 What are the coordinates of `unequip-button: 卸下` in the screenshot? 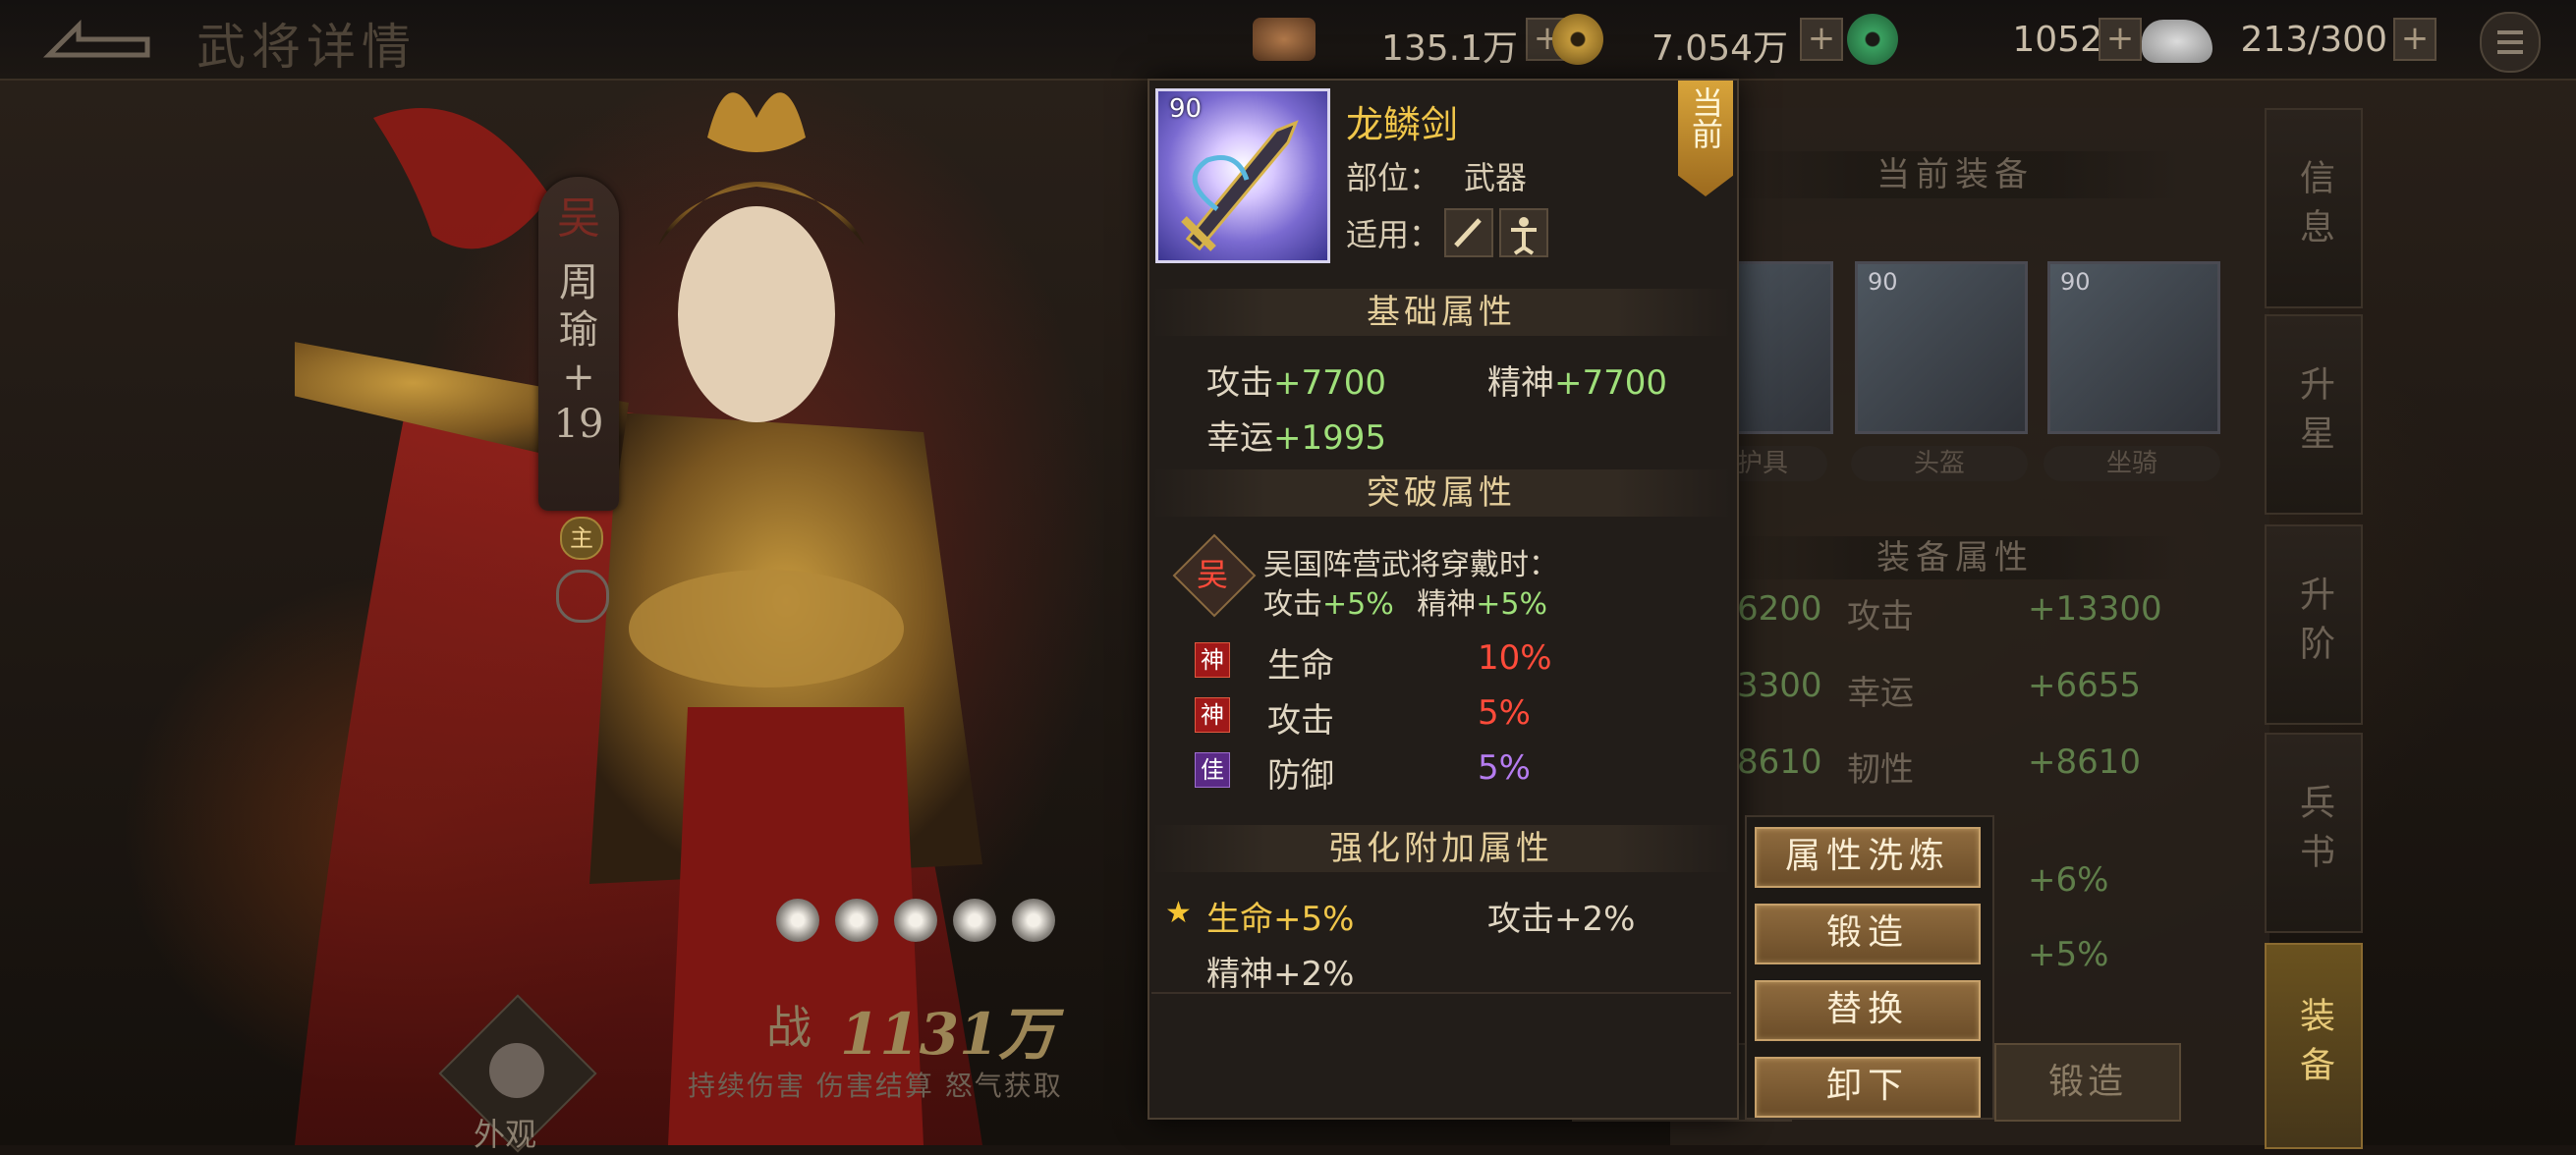 It's located at (1868, 1087).